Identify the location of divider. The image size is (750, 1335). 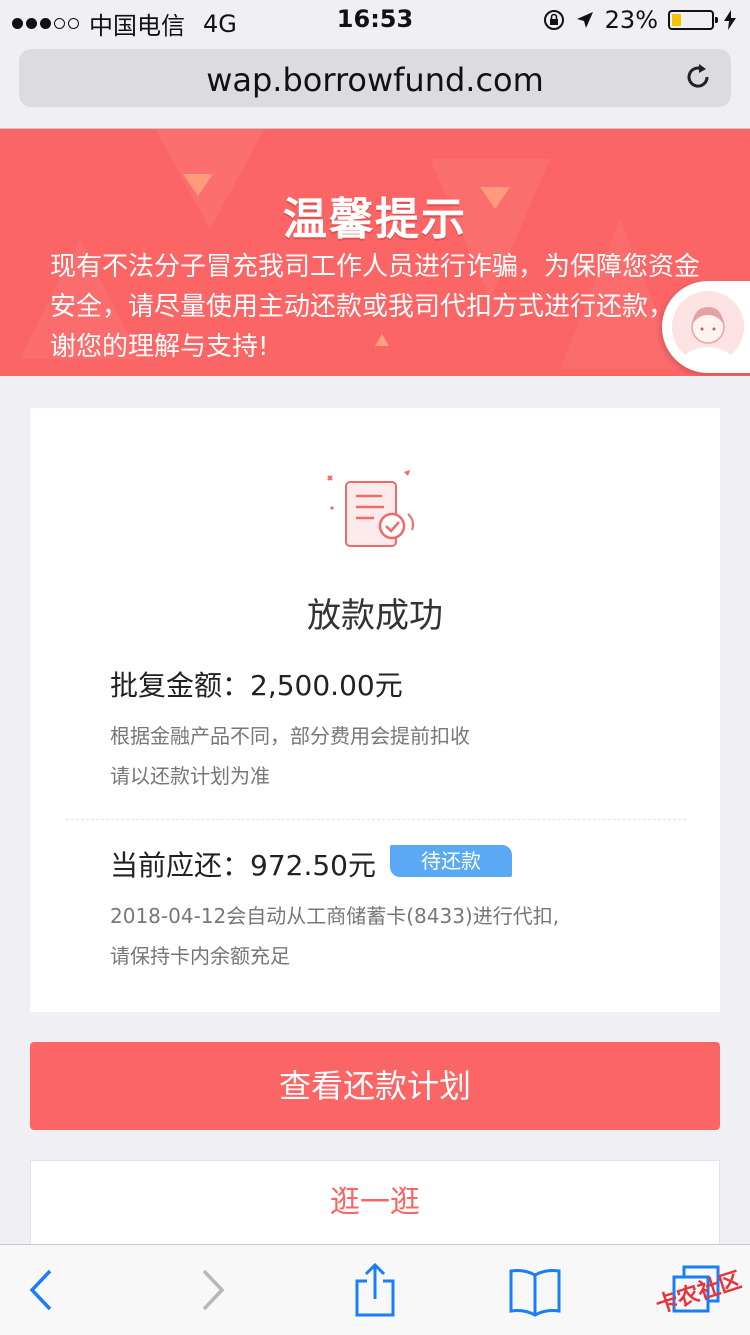
(376, 819).